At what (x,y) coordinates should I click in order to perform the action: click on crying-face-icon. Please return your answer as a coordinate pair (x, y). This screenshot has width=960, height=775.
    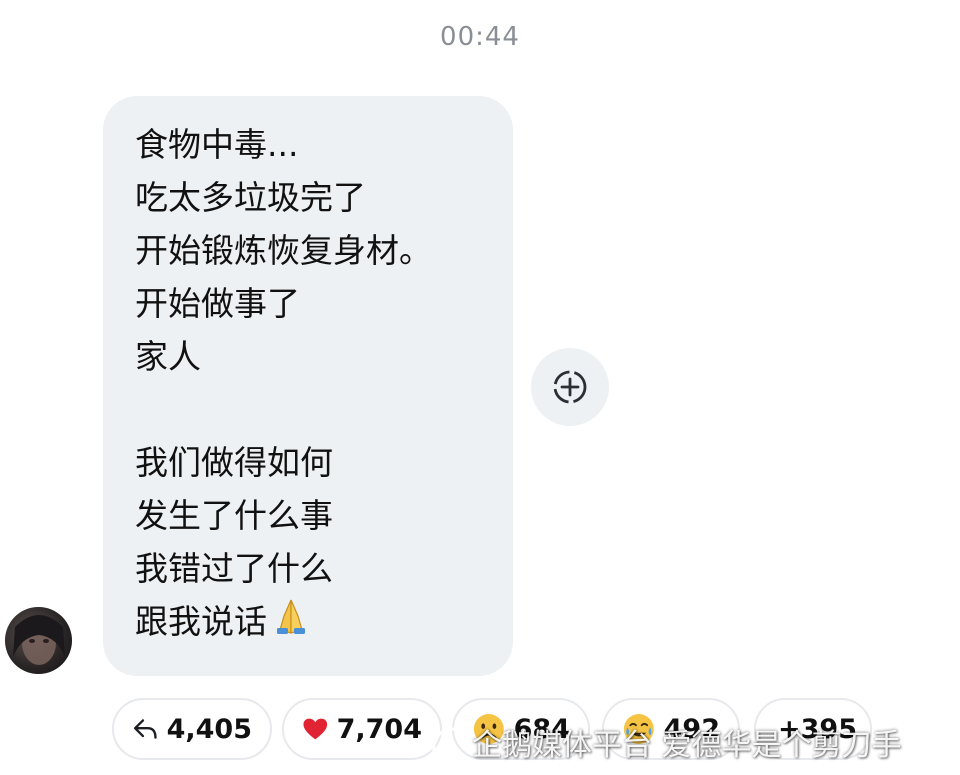
    Looking at the image, I should click on (638, 729).